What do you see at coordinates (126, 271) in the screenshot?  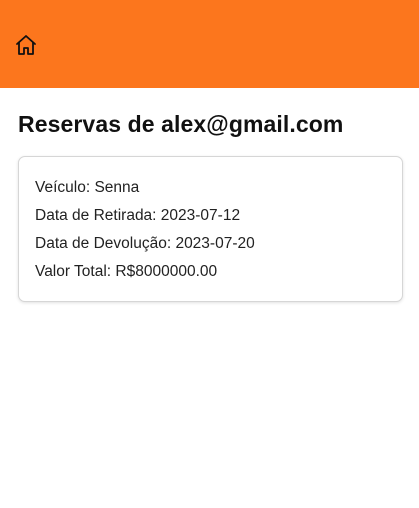 I see `total-value-text: Valor Total: R$8000000.00` at bounding box center [126, 271].